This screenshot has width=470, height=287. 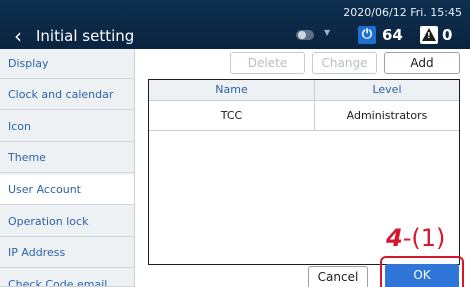 What do you see at coordinates (67, 127) in the screenshot?
I see `sidebar-item-icon: Icon` at bounding box center [67, 127].